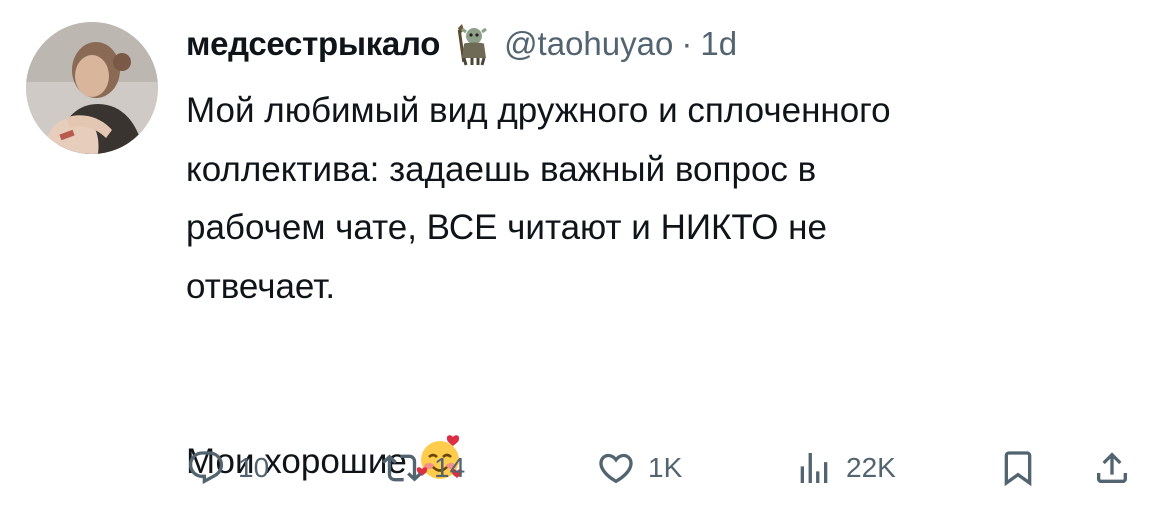  What do you see at coordinates (261, 286) in the screenshot?
I see `tweet-text-line: отвечает.` at bounding box center [261, 286].